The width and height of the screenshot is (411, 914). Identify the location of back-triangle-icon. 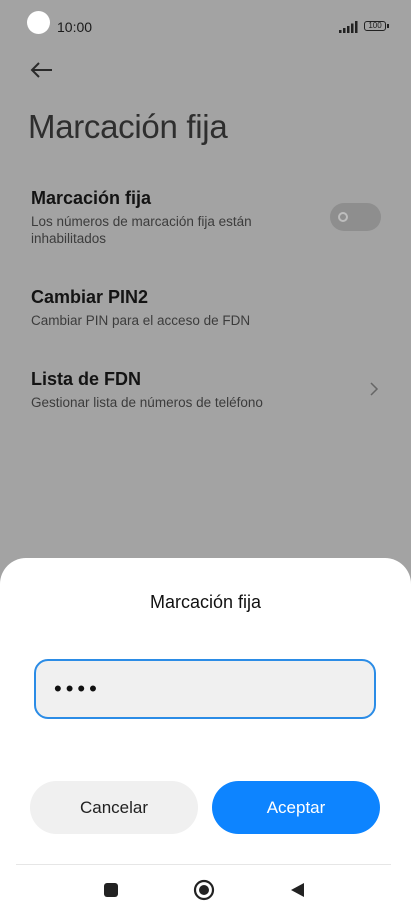
(298, 890).